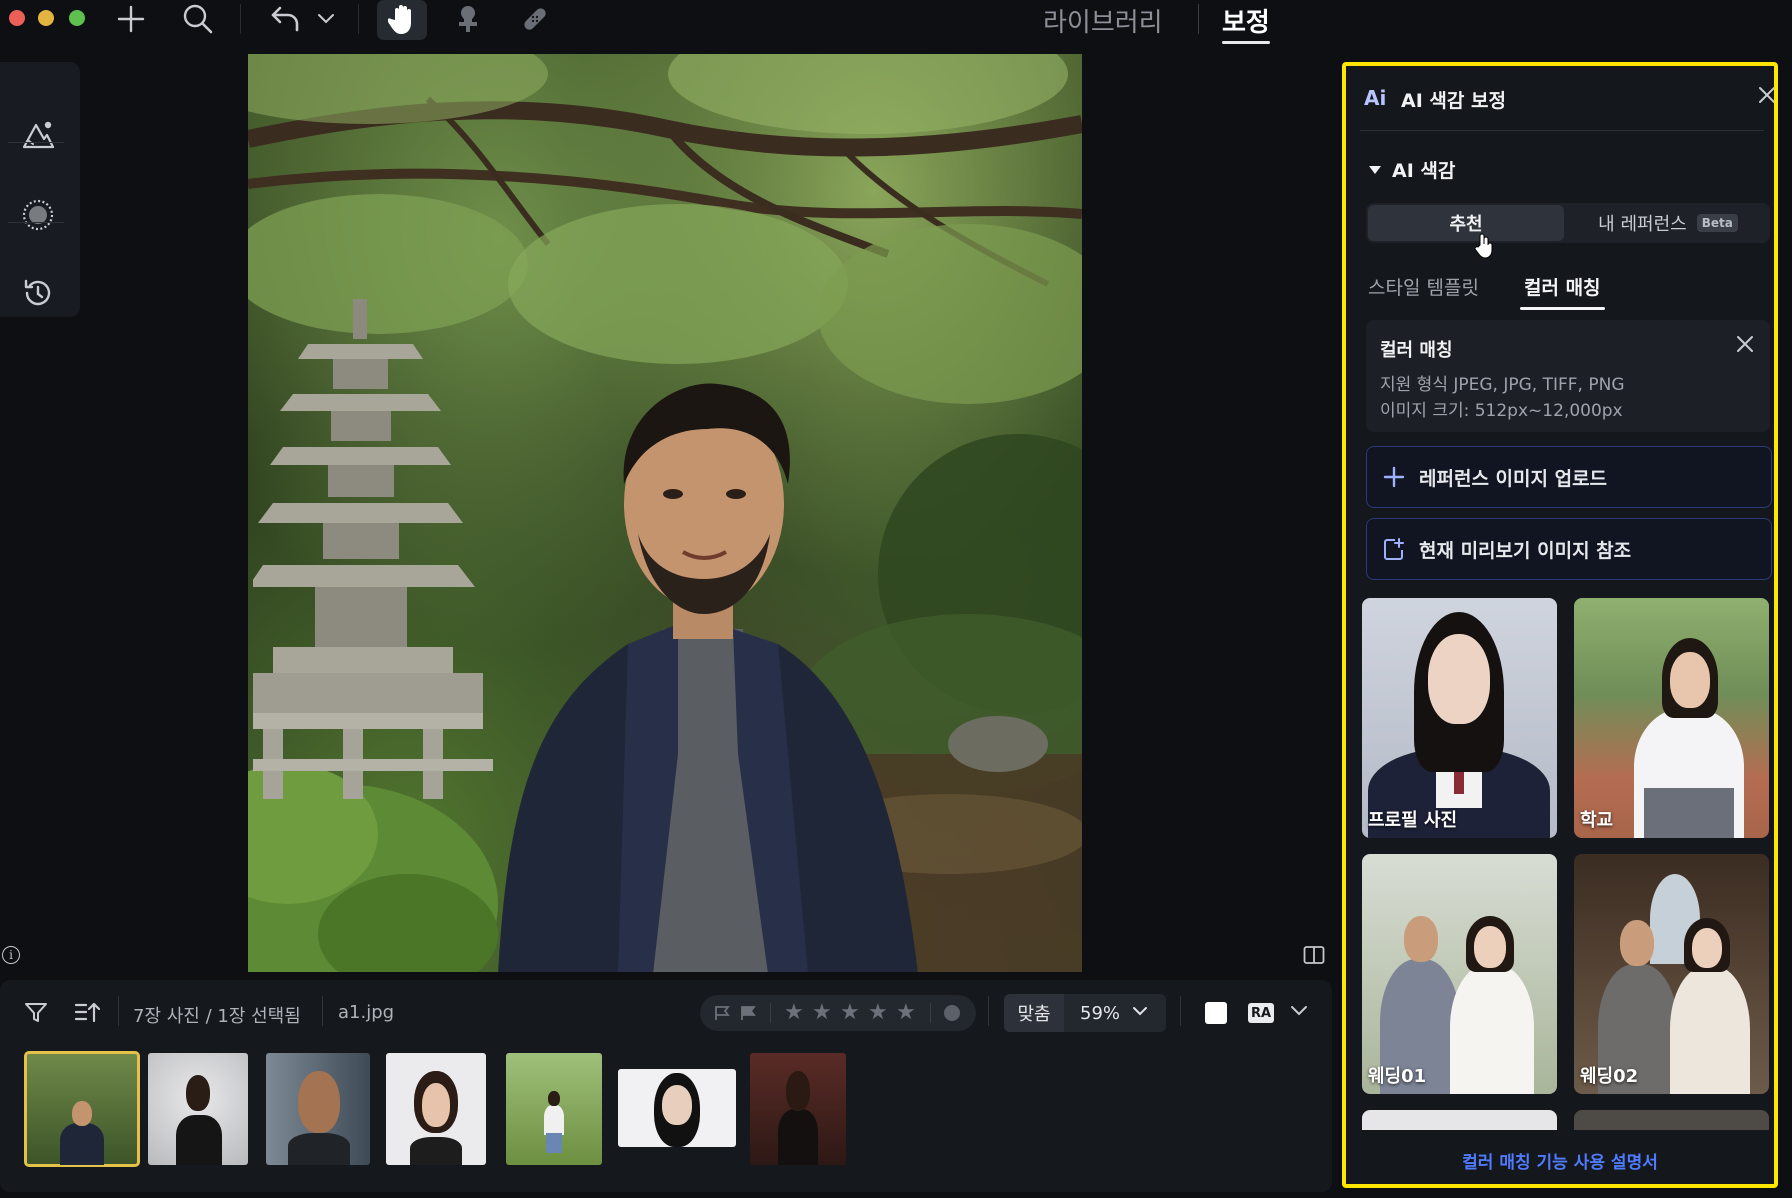  What do you see at coordinates (77, 18) in the screenshot?
I see `window-zoom-button` at bounding box center [77, 18].